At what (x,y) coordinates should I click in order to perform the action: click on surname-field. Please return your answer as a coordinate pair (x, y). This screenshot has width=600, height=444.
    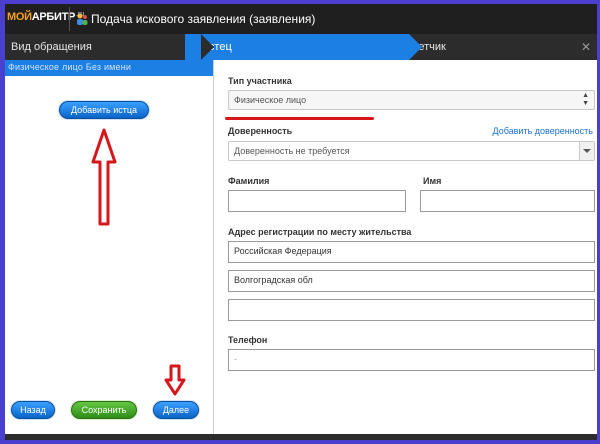
    Looking at the image, I should click on (317, 201).